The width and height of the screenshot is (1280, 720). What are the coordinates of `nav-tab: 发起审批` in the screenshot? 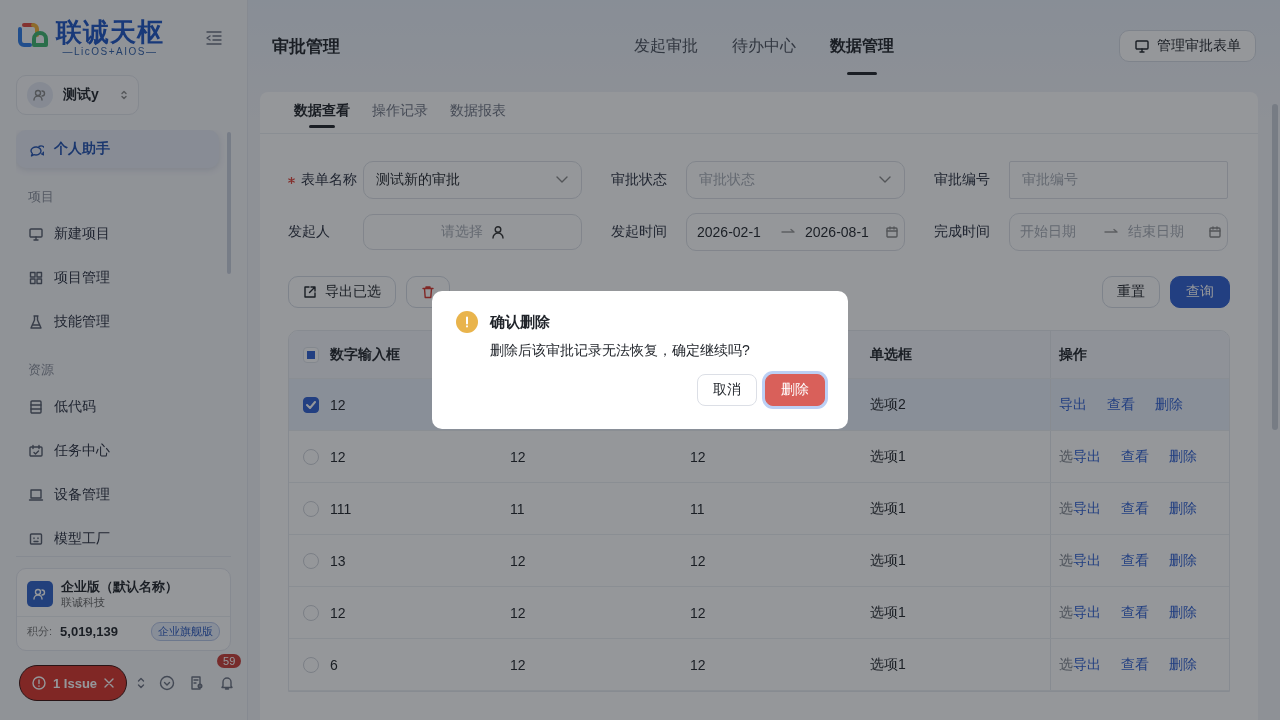 It's located at (666, 46).